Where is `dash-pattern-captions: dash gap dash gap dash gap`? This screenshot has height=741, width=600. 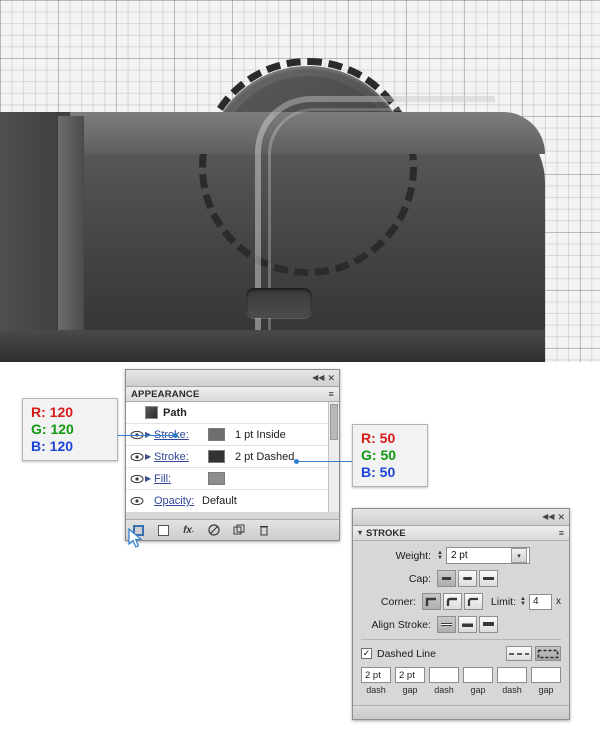 dash-pattern-captions: dash gap dash gap dash gap is located at coordinates (461, 690).